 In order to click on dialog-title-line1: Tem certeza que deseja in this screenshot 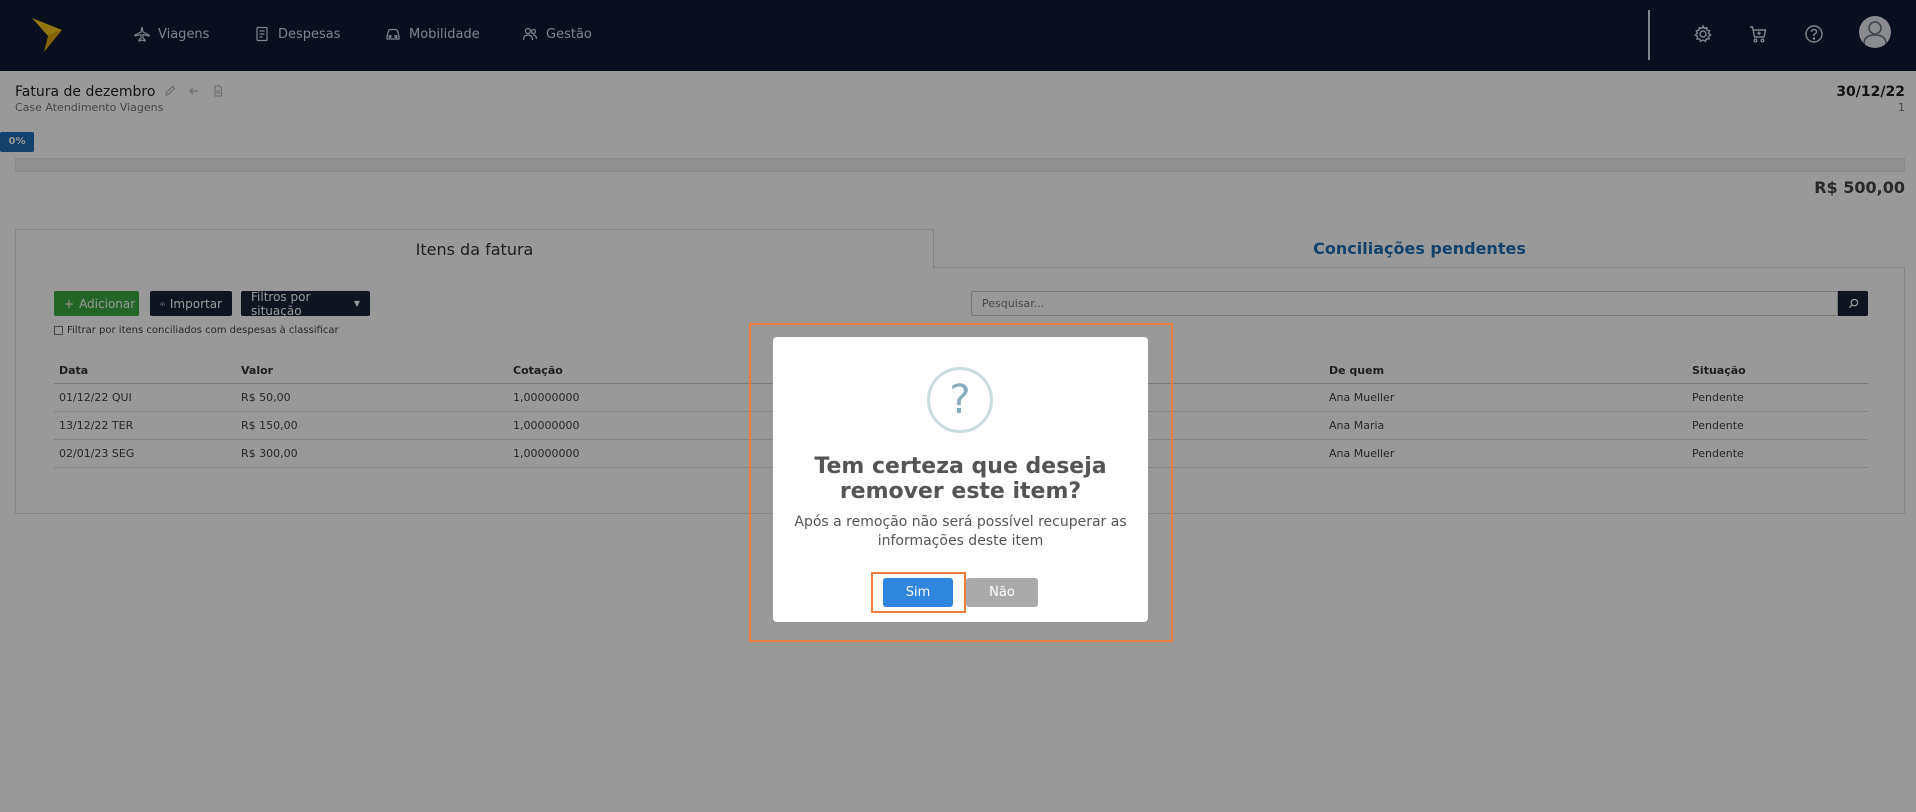, I will do `click(960, 466)`.